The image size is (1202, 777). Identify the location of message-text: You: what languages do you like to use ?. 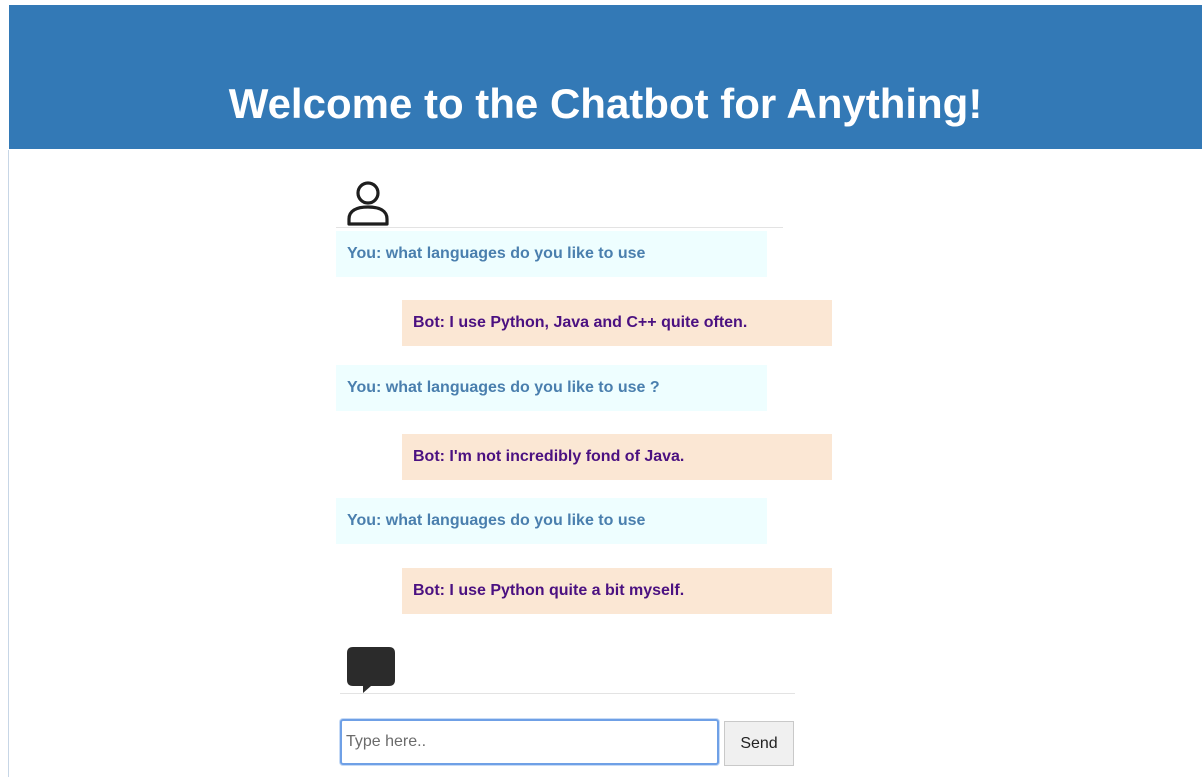
(503, 387).